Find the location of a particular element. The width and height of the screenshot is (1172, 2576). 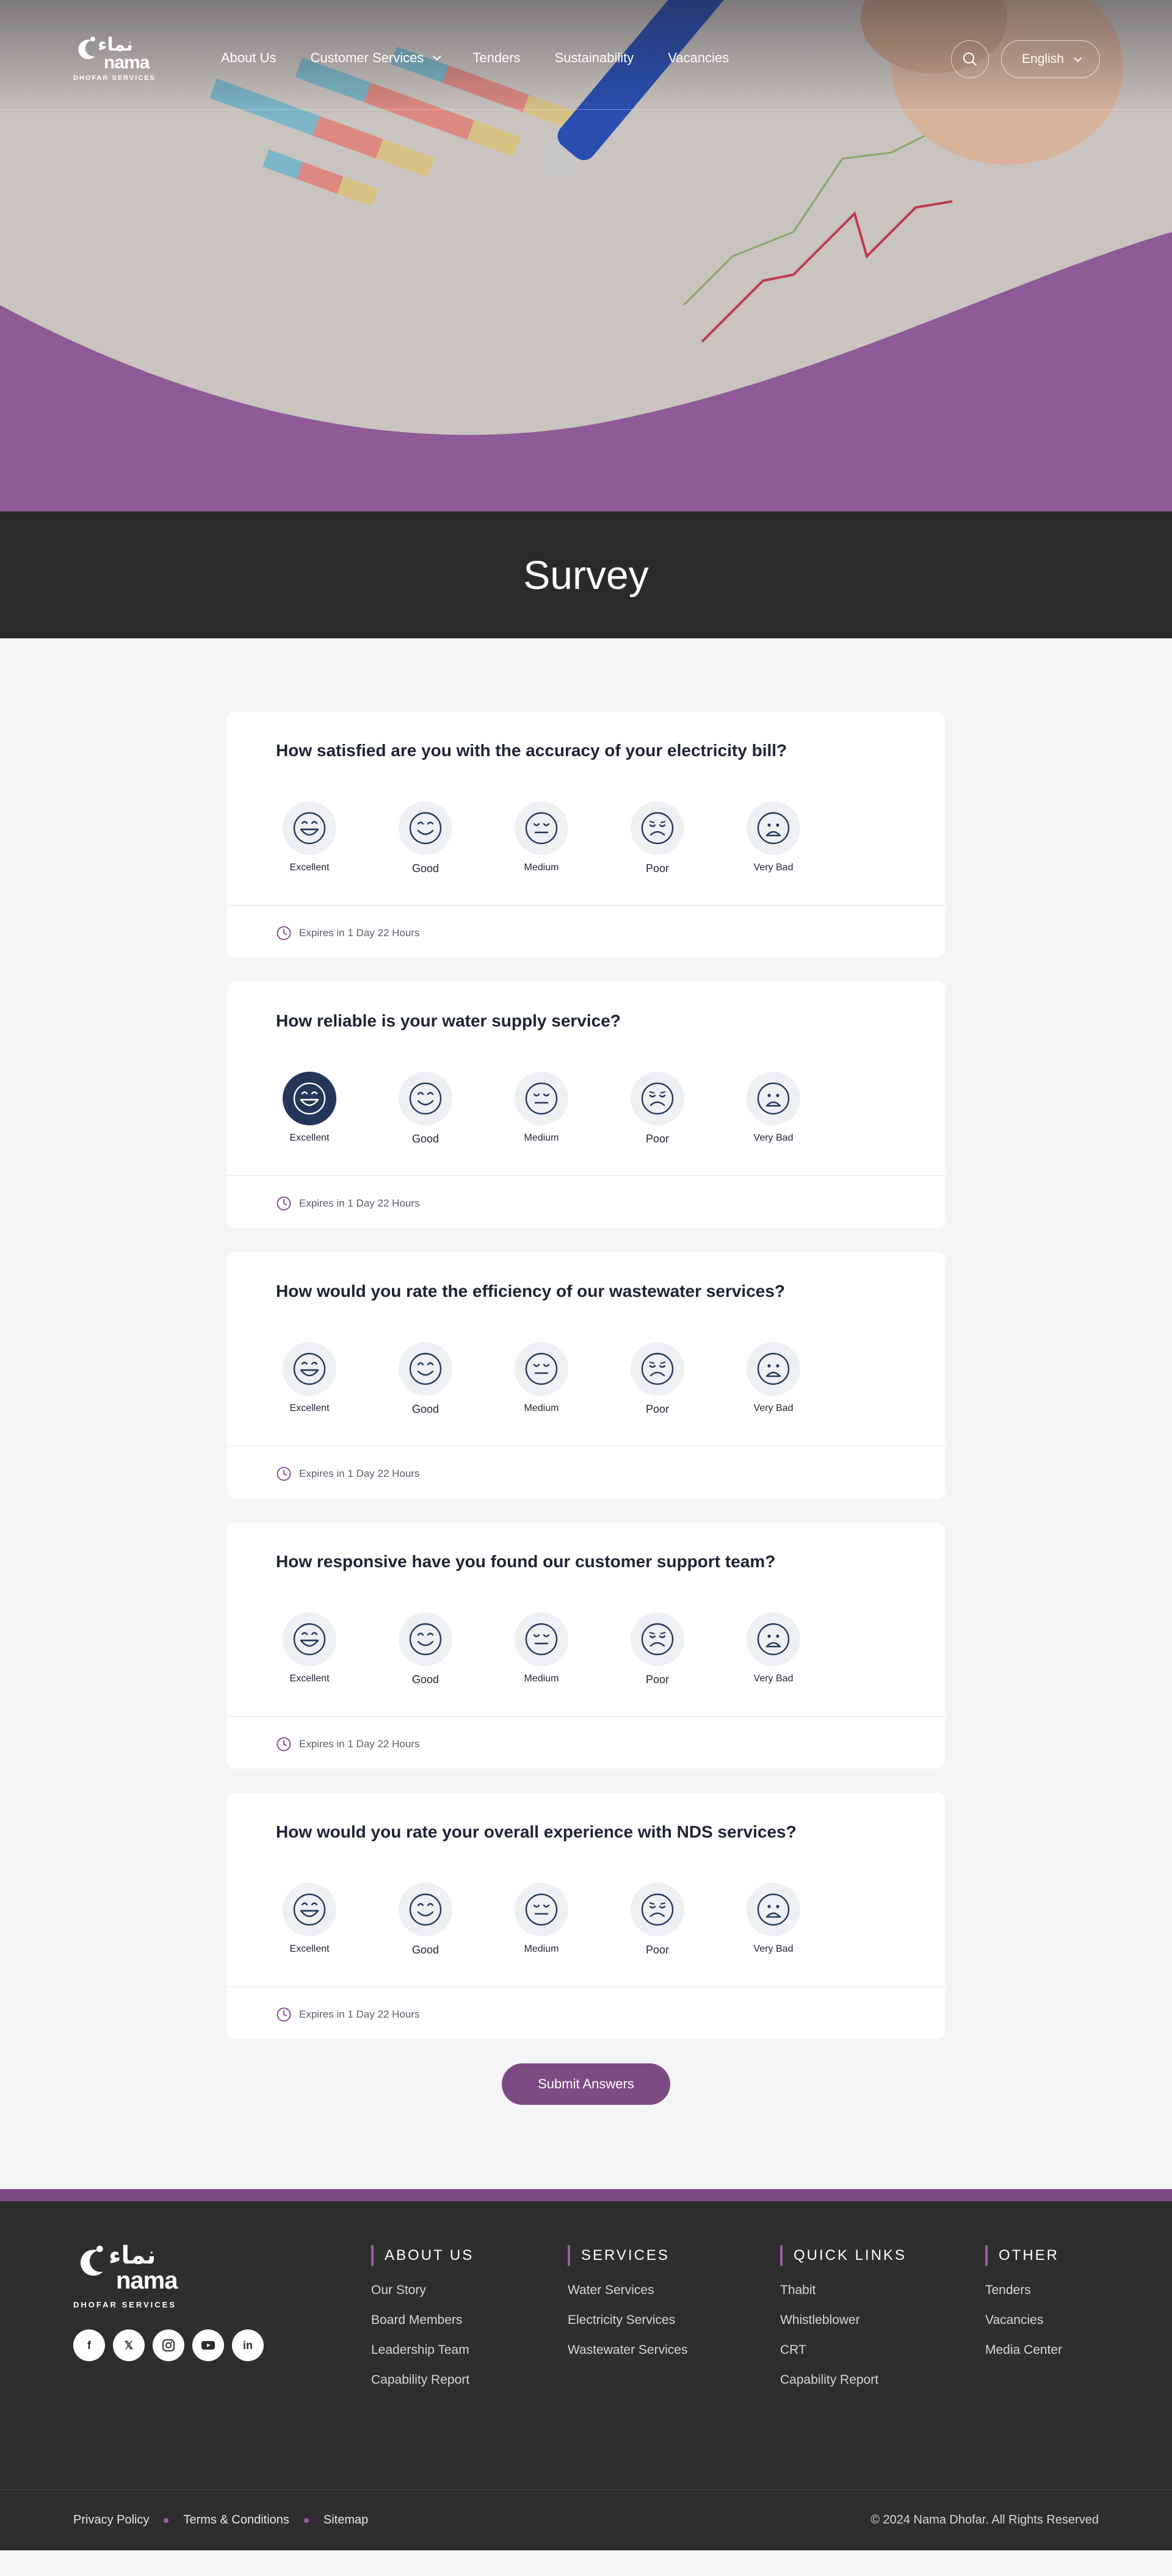

instagram-icon is located at coordinates (168, 2345).